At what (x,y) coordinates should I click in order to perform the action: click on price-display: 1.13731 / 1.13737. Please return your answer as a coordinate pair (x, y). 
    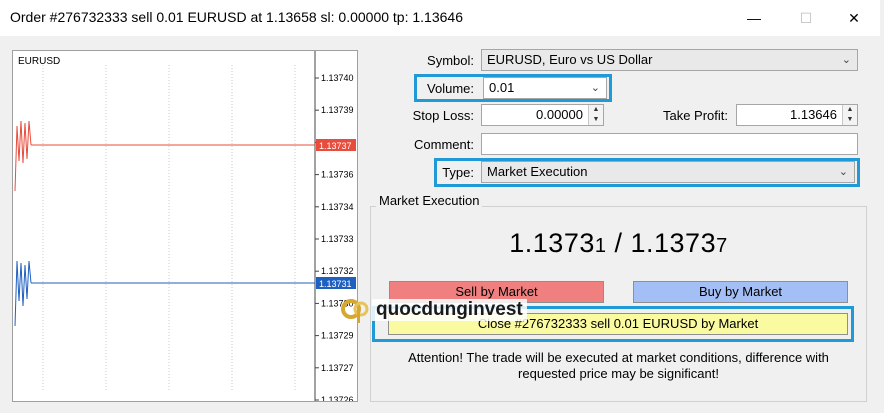
    Looking at the image, I should click on (618, 243).